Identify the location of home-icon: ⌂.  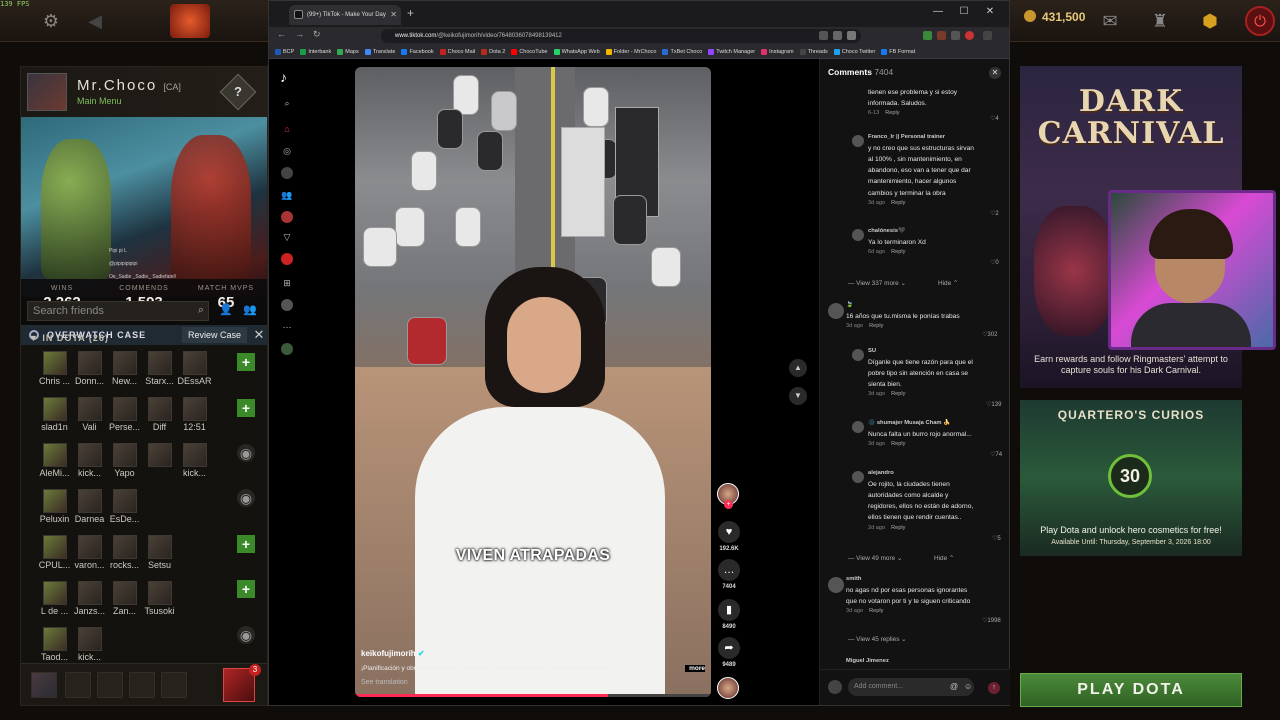
(287, 129).